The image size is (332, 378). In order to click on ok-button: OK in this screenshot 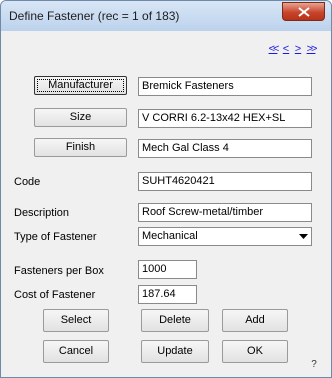, I will do `click(255, 351)`.